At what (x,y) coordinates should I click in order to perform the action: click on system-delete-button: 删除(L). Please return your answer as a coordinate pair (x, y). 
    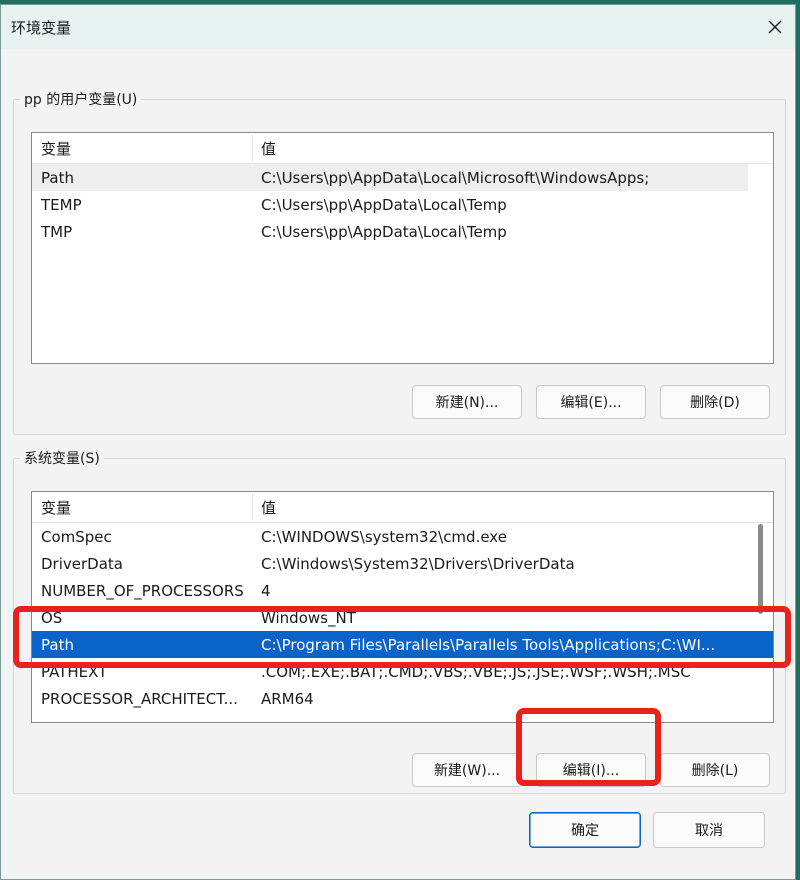
    Looking at the image, I should click on (715, 770).